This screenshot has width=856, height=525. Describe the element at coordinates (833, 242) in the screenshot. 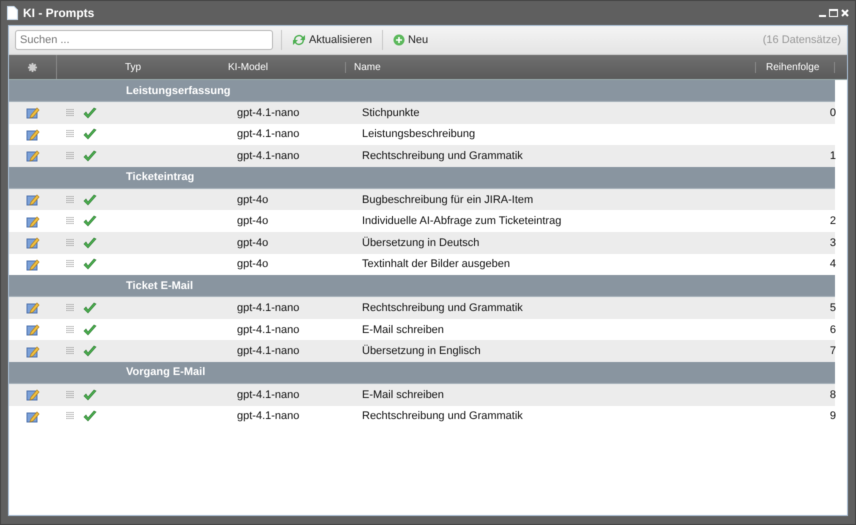

I see `table-cell: 3` at that location.